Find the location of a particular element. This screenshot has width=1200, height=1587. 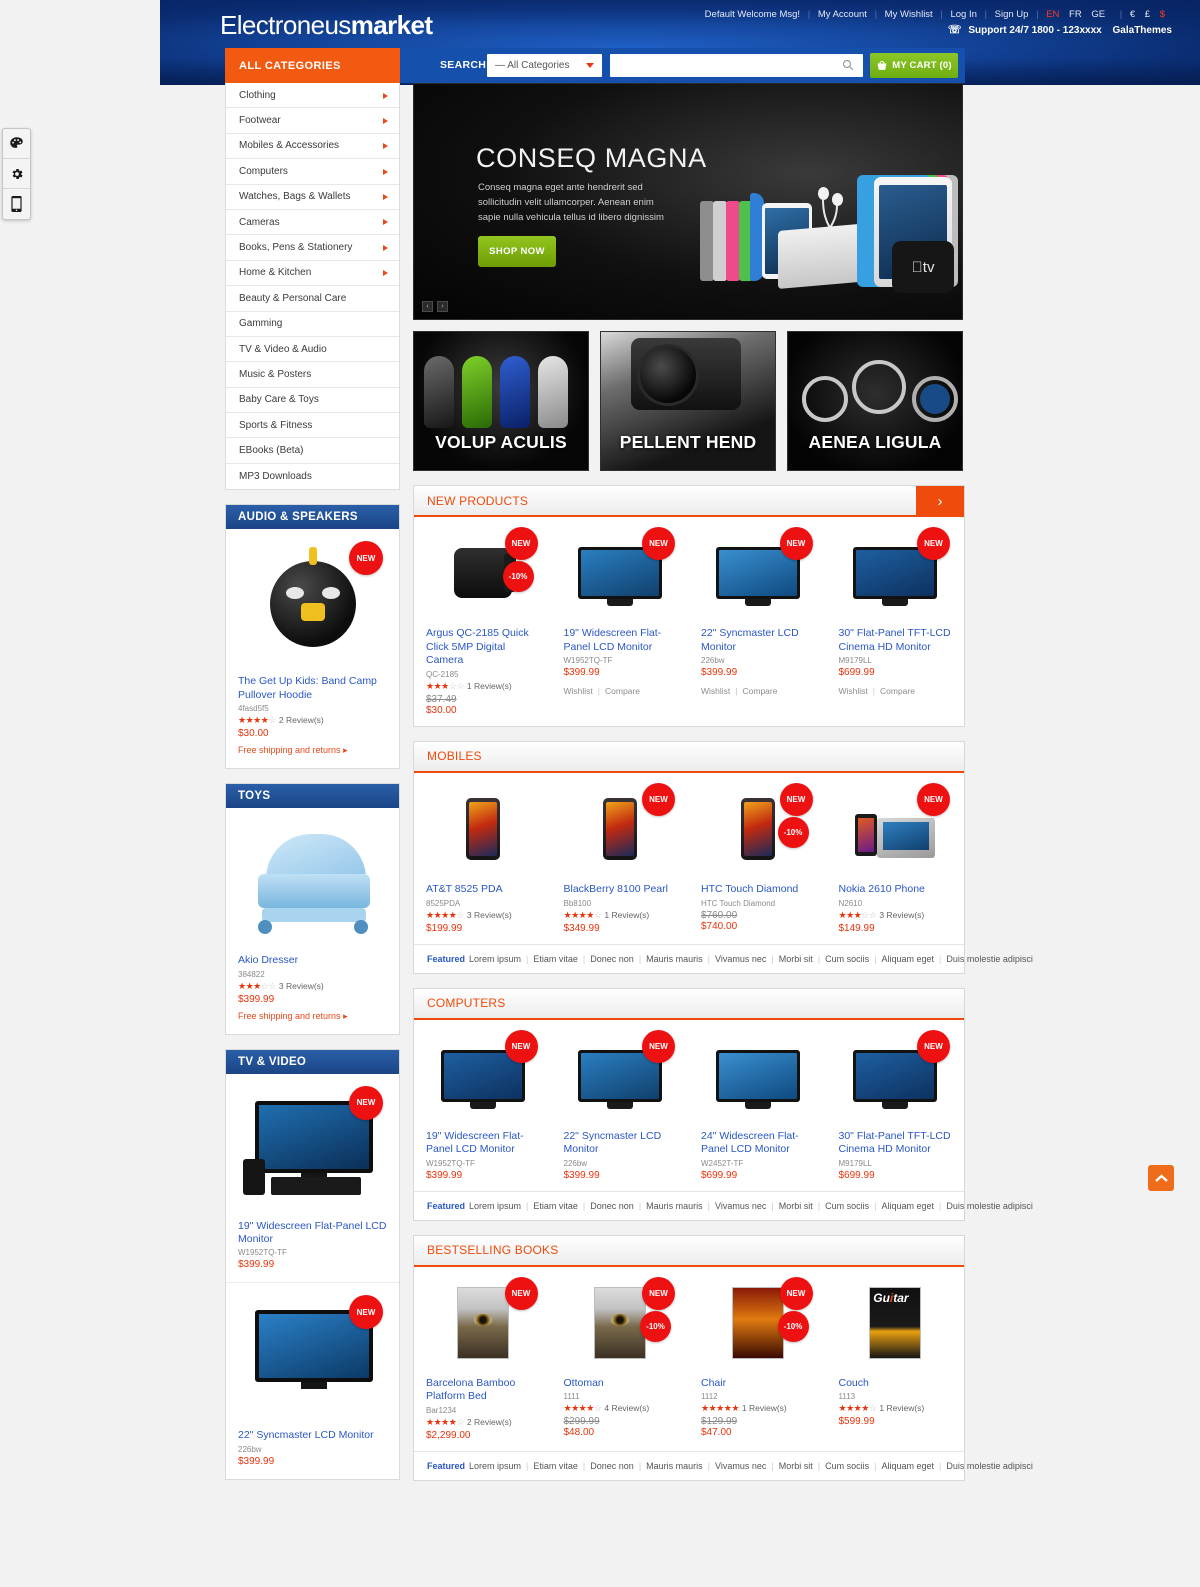

category-item-9: Gamming is located at coordinates (312, 324).